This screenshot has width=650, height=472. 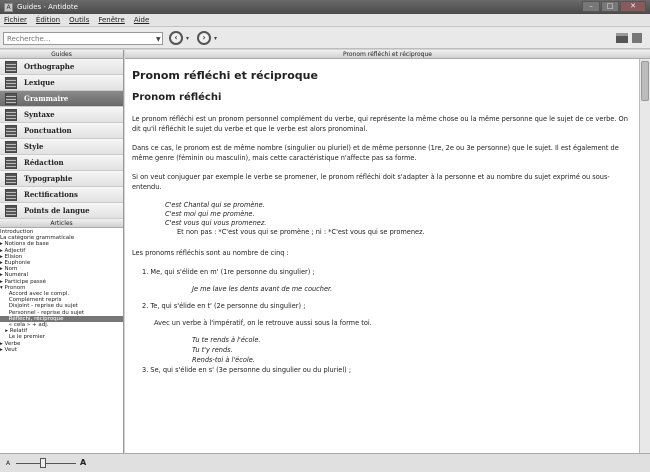 I want to click on menu-aide: Aide, so click(x=141, y=20).